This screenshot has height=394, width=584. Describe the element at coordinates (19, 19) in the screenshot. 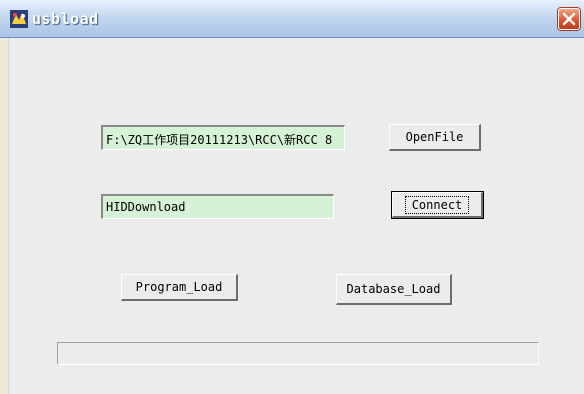

I see `usb-app-icon` at that location.